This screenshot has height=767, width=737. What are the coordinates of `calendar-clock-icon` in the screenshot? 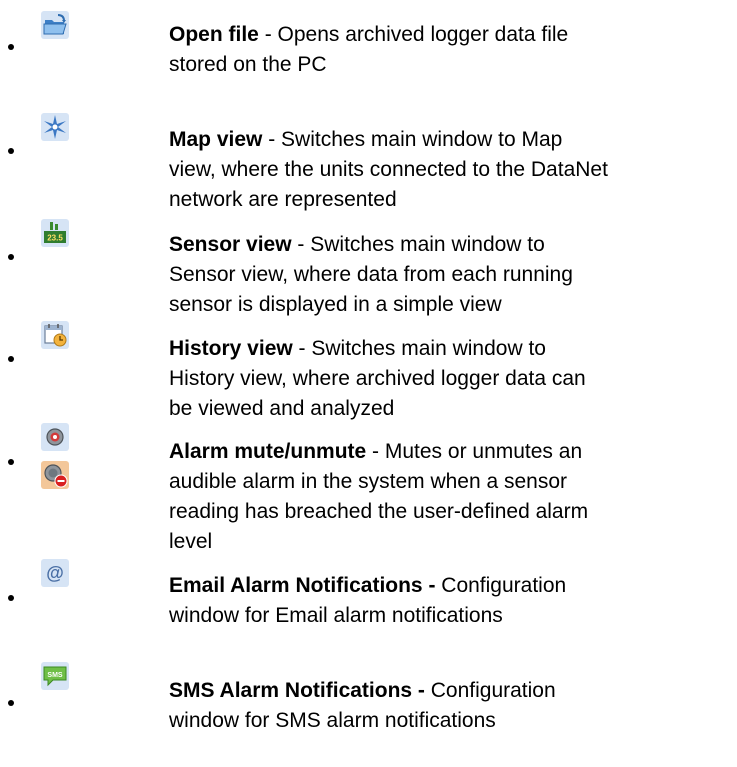 It's located at (55, 335).